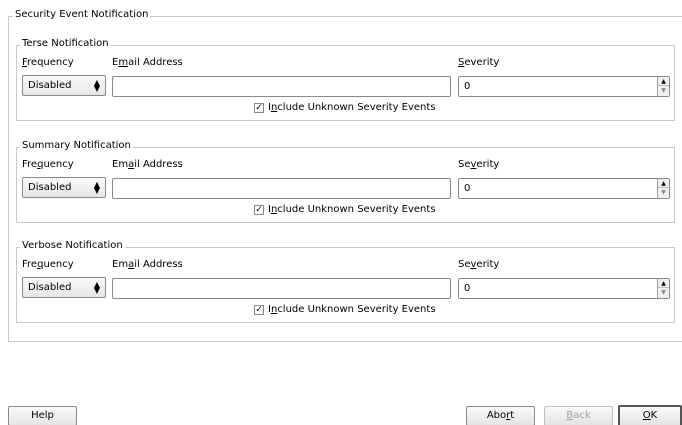 The height and width of the screenshot is (425, 682). I want to click on group-title: Security Event Notification, so click(82, 15).